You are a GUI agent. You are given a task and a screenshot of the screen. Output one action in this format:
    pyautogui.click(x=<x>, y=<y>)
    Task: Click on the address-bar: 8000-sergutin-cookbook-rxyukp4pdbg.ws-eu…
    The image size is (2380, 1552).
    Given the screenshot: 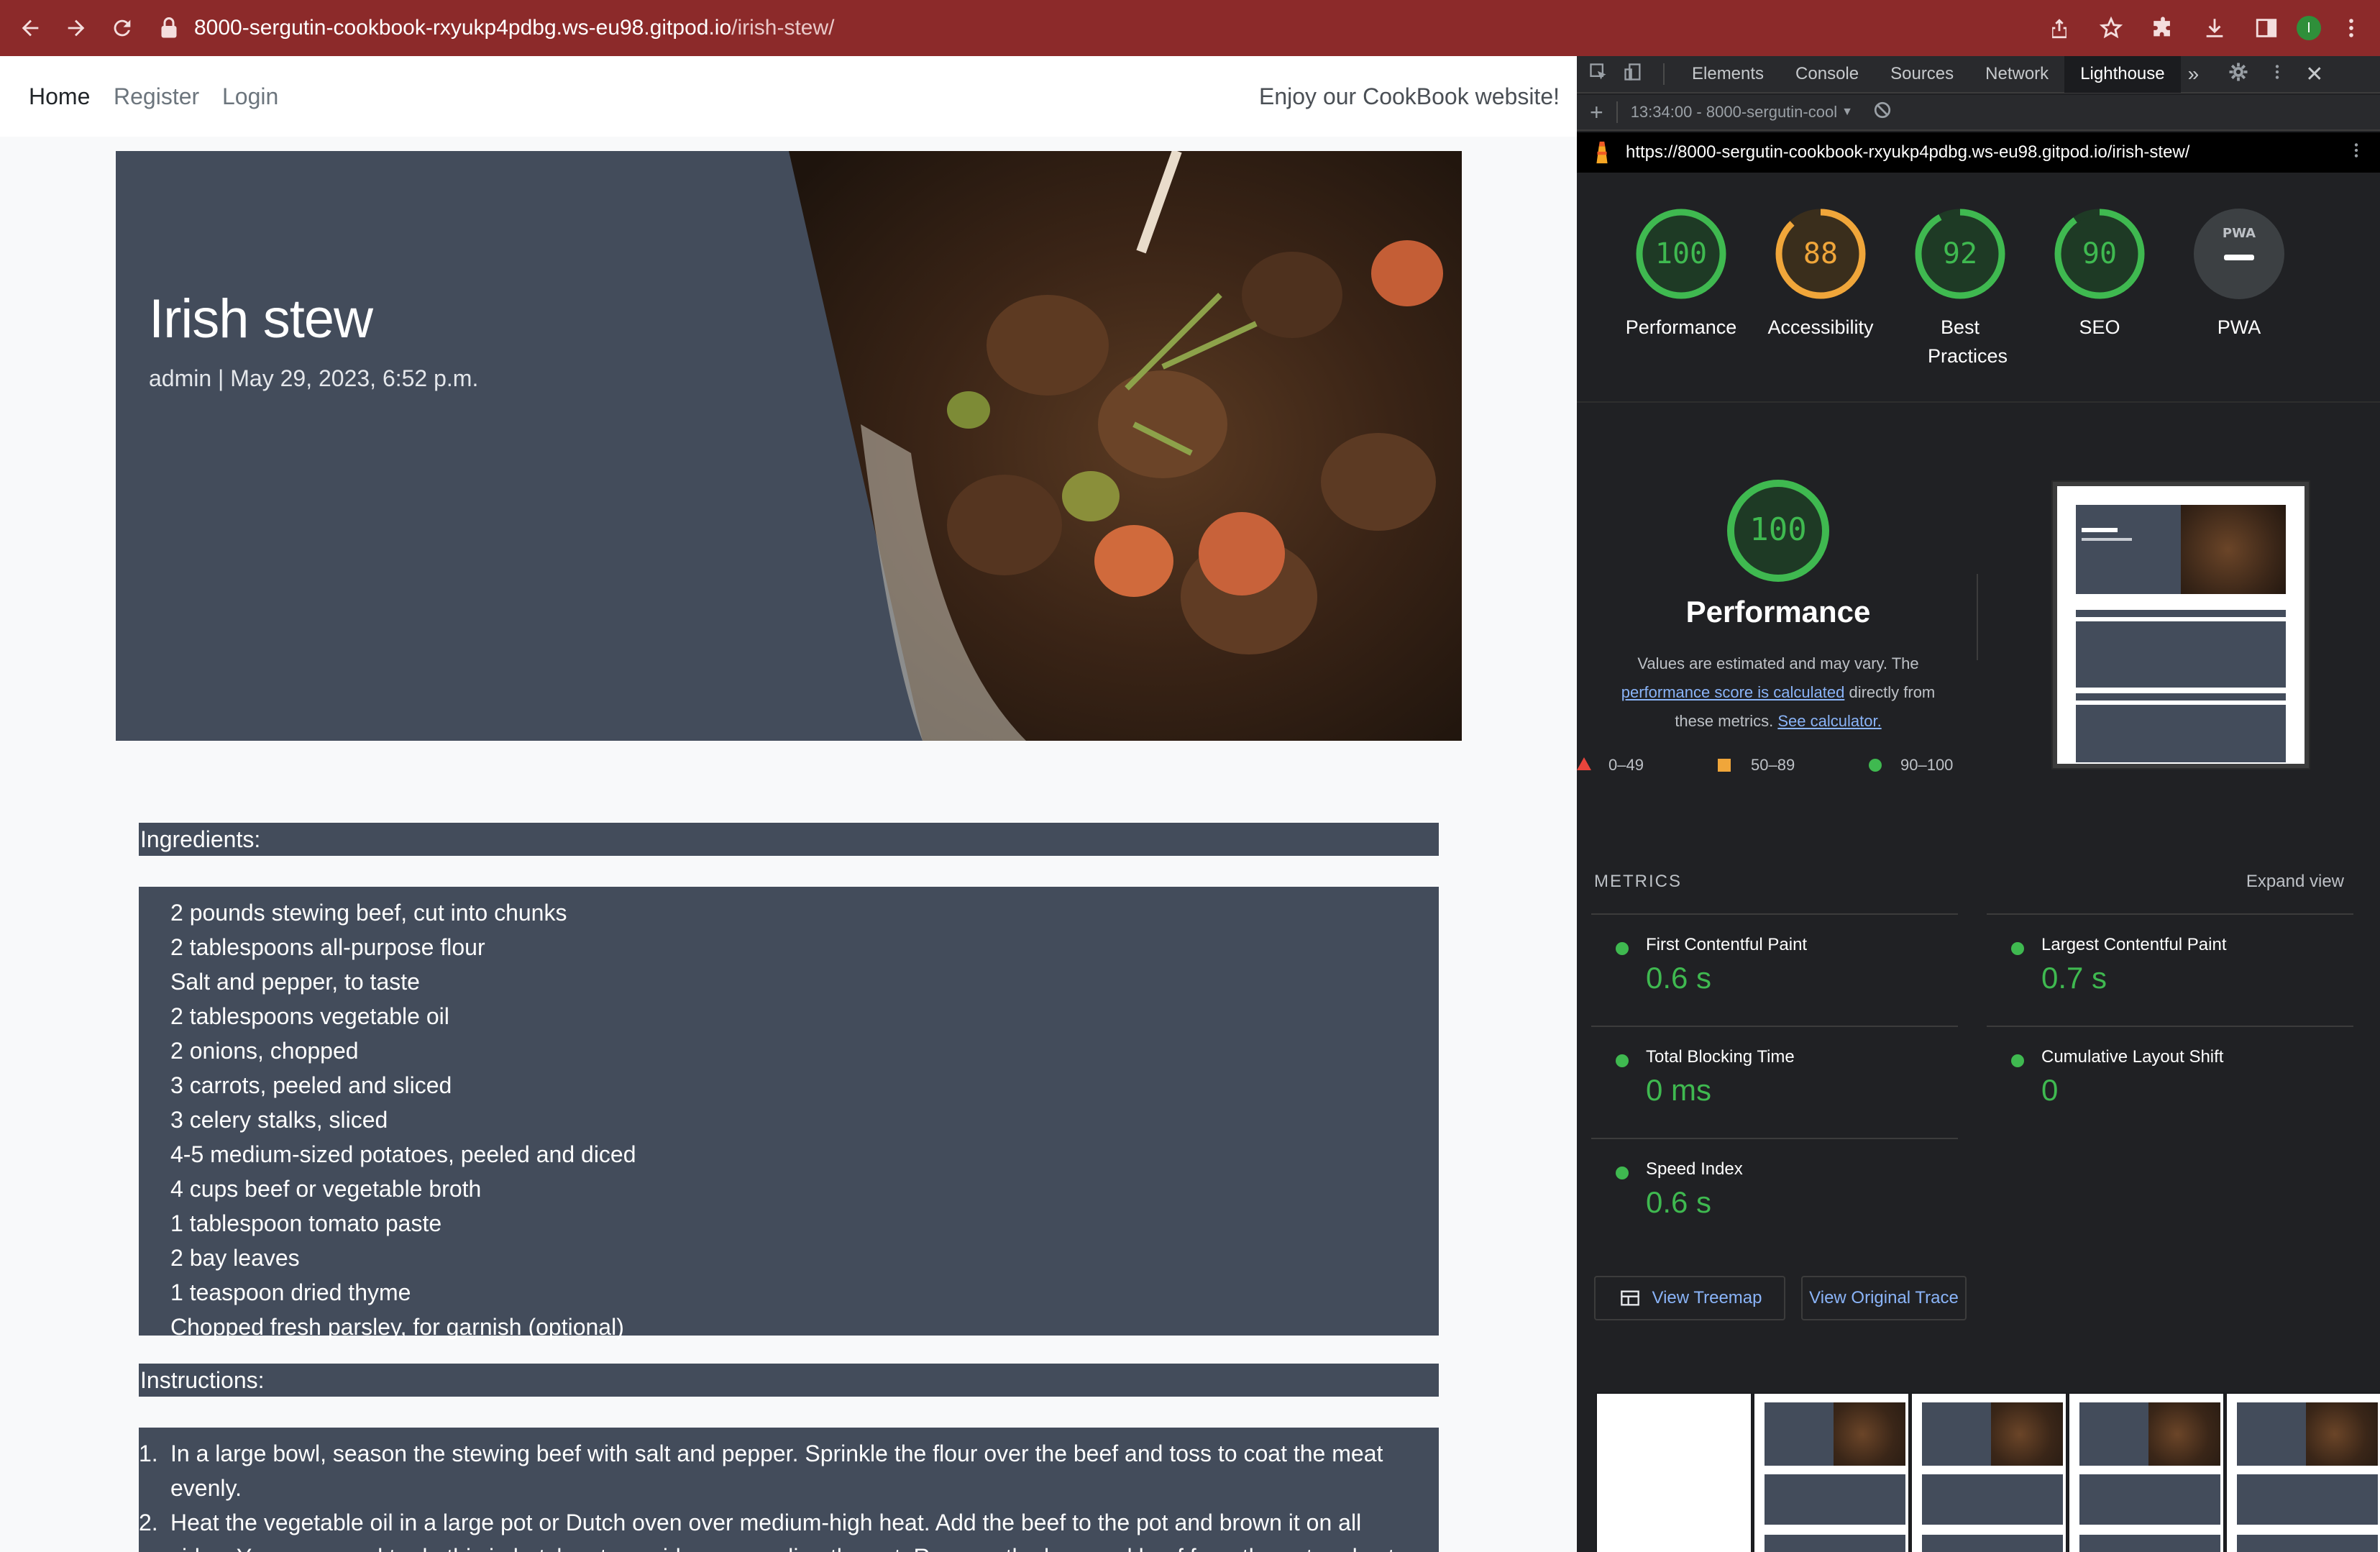 What is the action you would take?
    pyautogui.click(x=1202, y=28)
    